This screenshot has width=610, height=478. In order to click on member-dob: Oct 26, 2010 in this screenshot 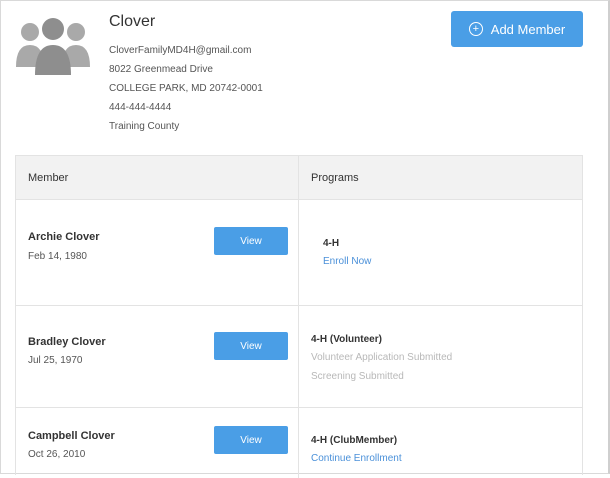, I will do `click(57, 454)`.